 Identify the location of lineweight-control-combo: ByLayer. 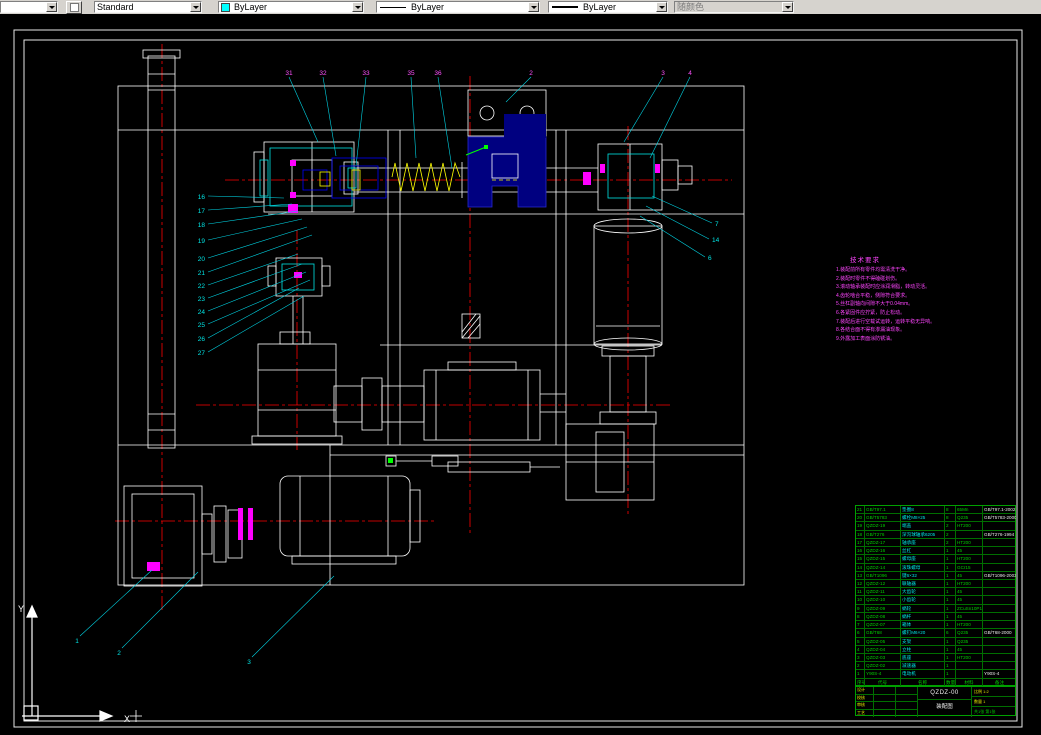
(608, 7).